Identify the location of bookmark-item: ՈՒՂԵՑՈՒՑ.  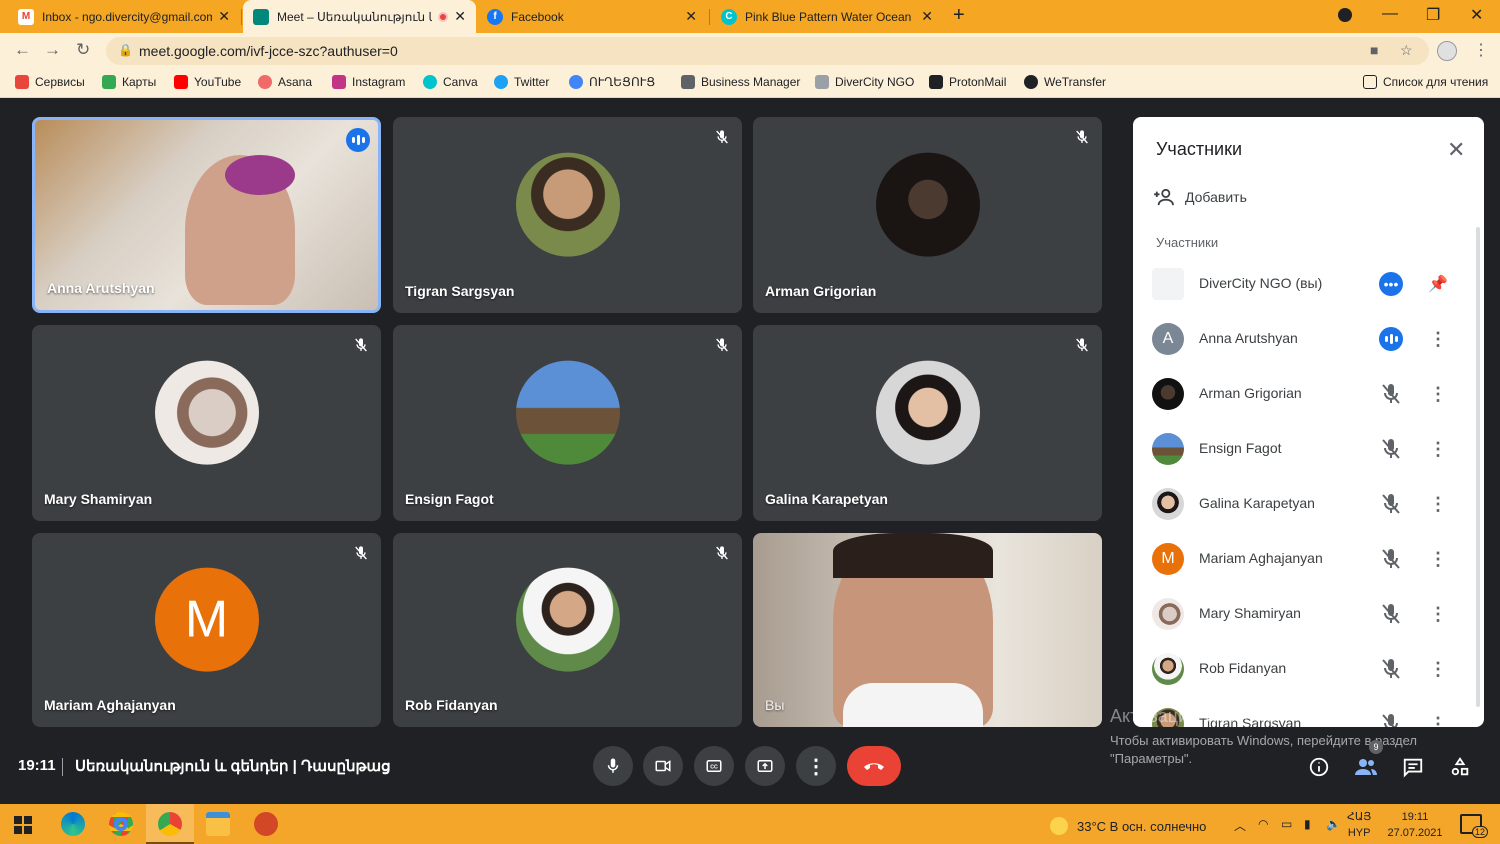
(612, 82).